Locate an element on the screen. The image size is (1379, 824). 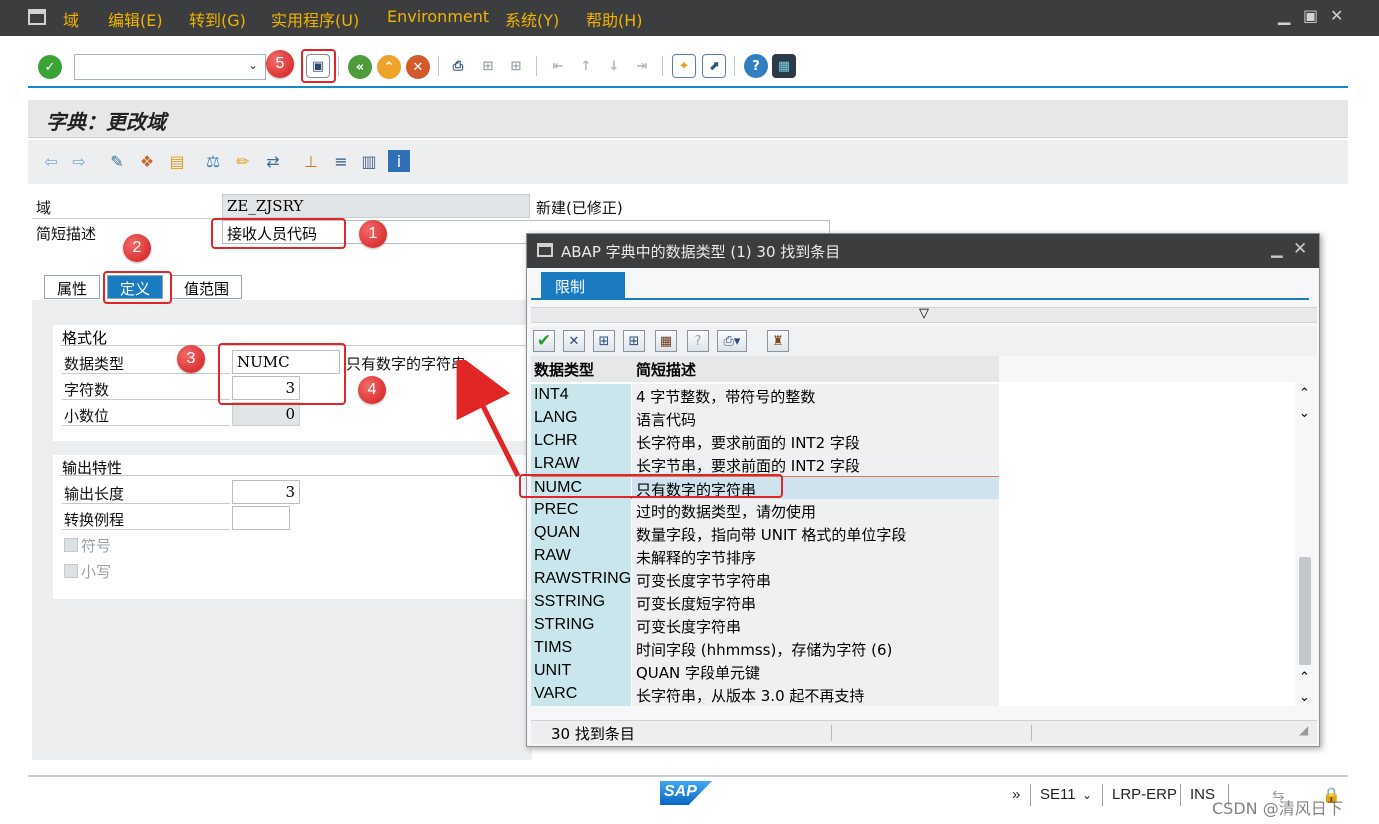
help-icon: ? is located at coordinates (756, 66).